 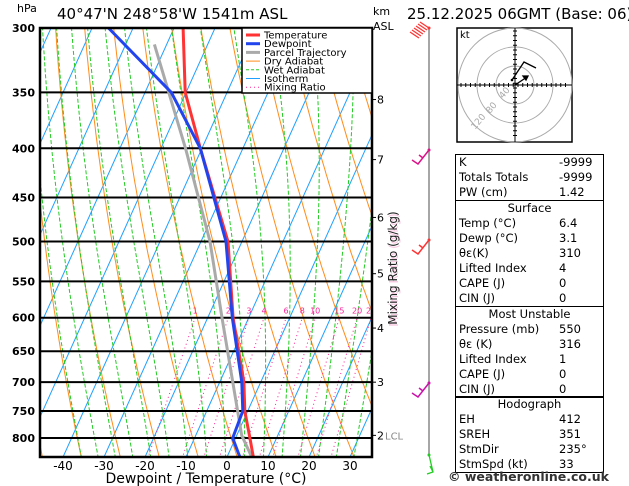 What do you see at coordinates (529, 192) in the screenshot?
I see `index-row-pw: PW (cm) 1.42` at bounding box center [529, 192].